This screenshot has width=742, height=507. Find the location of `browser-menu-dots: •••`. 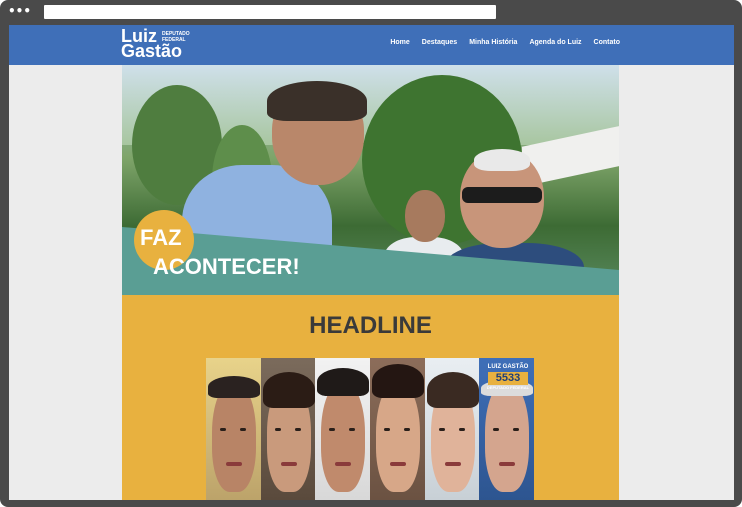

browser-menu-dots: ••• is located at coordinates (19, 11).